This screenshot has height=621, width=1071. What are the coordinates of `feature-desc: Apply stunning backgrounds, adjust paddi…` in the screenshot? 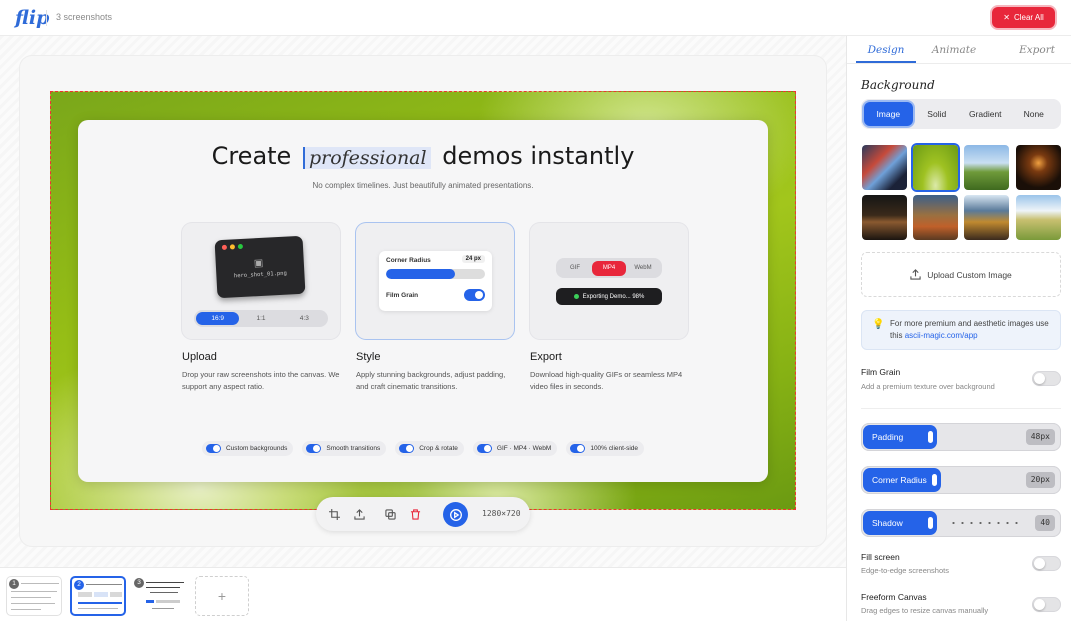 It's located at (431, 380).